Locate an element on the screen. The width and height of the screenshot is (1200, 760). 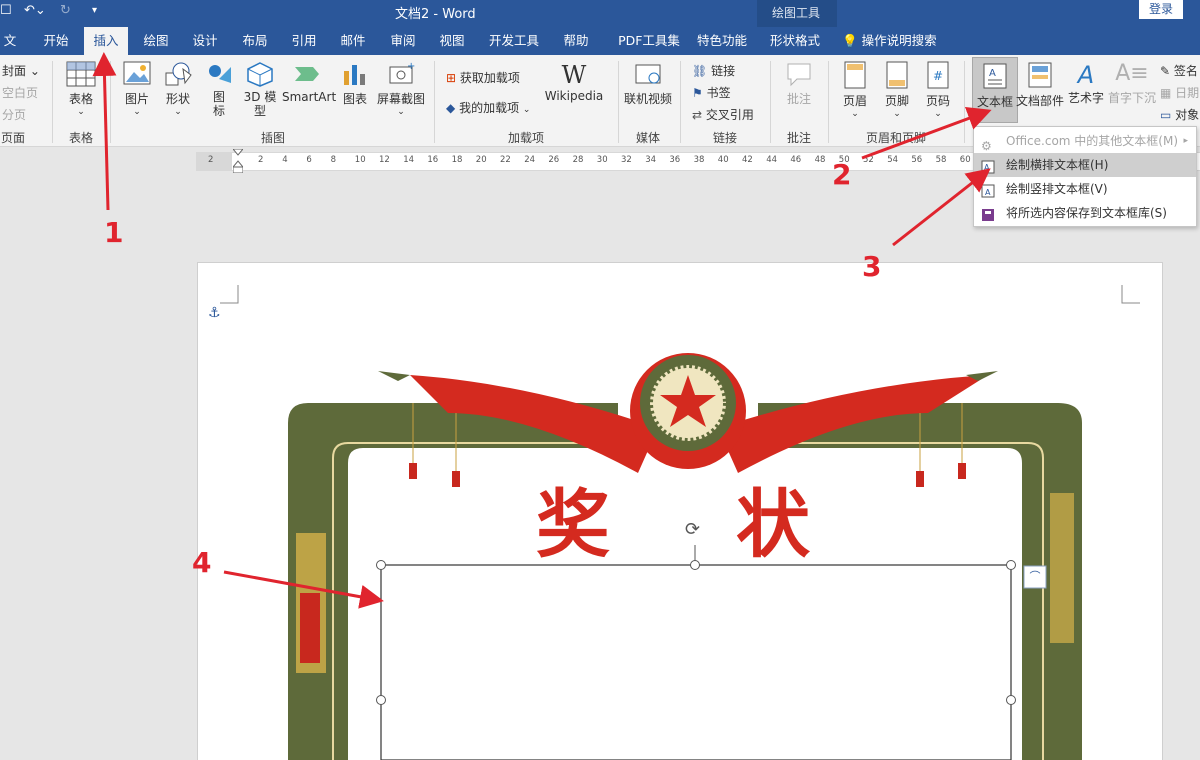
annotation-number: 4 is located at coordinates (202, 562).